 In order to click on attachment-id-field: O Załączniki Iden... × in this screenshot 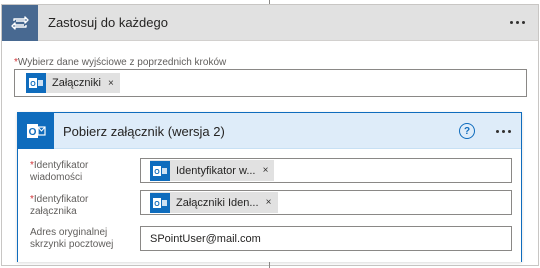, I will do `click(326, 202)`.